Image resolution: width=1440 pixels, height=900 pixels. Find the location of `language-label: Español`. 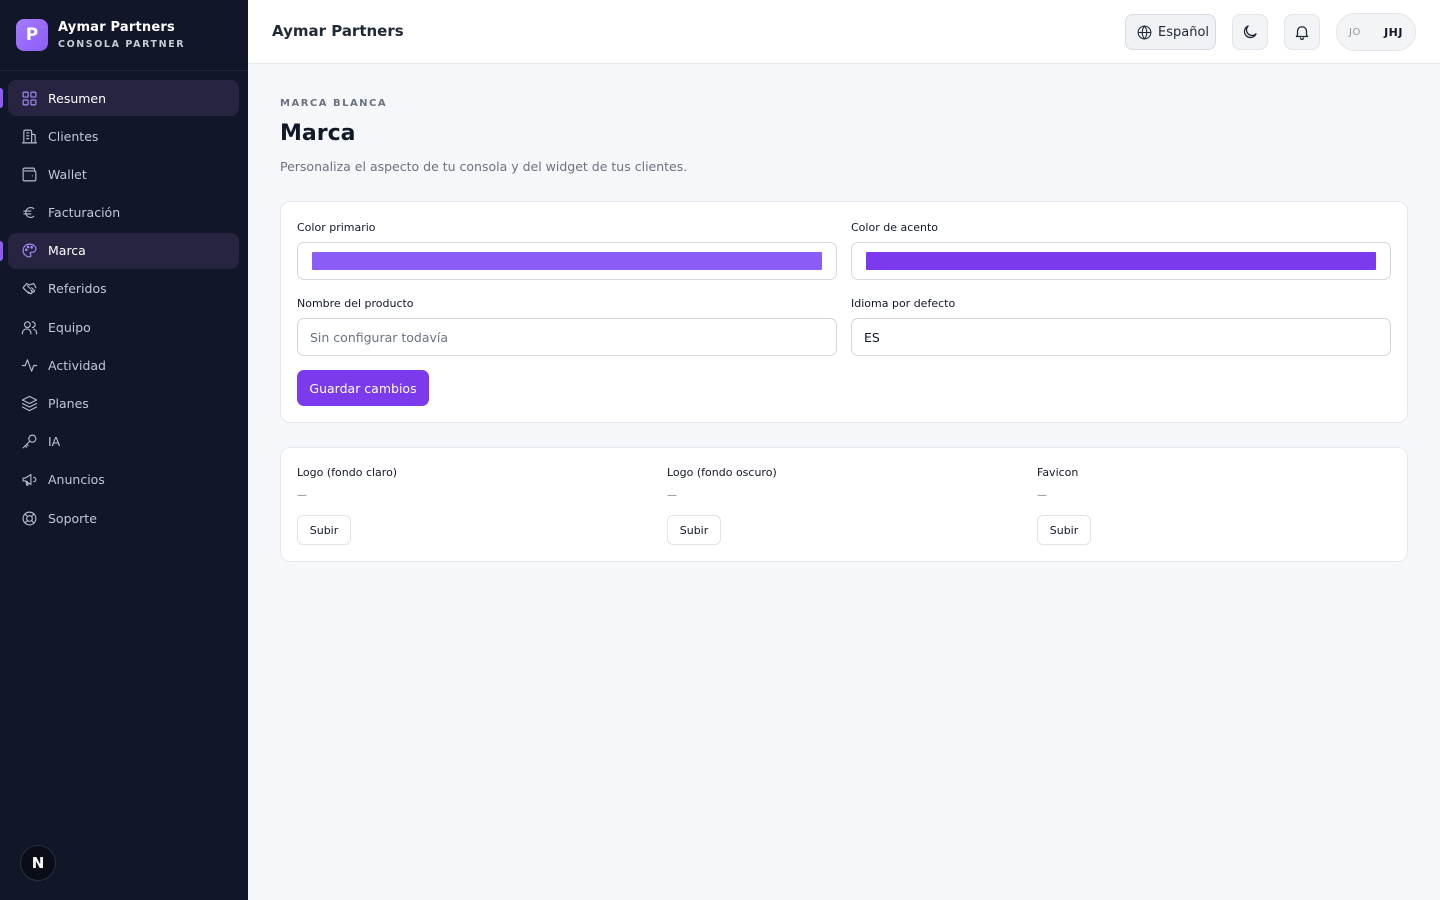

language-label: Español is located at coordinates (1184, 32).